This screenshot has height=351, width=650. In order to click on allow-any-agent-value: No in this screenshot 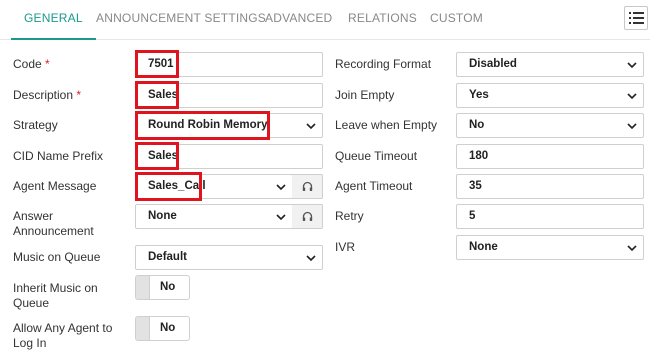, I will do `click(168, 328)`.